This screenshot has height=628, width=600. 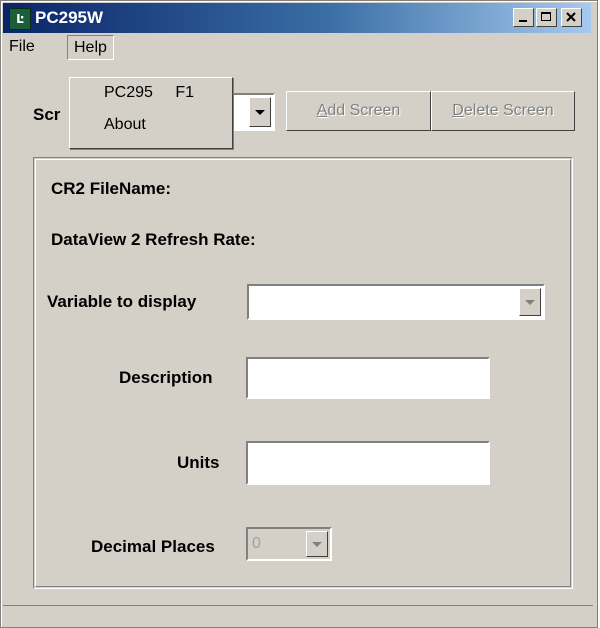 I want to click on menu-item-pc295-shortcut: F1, so click(x=185, y=92).